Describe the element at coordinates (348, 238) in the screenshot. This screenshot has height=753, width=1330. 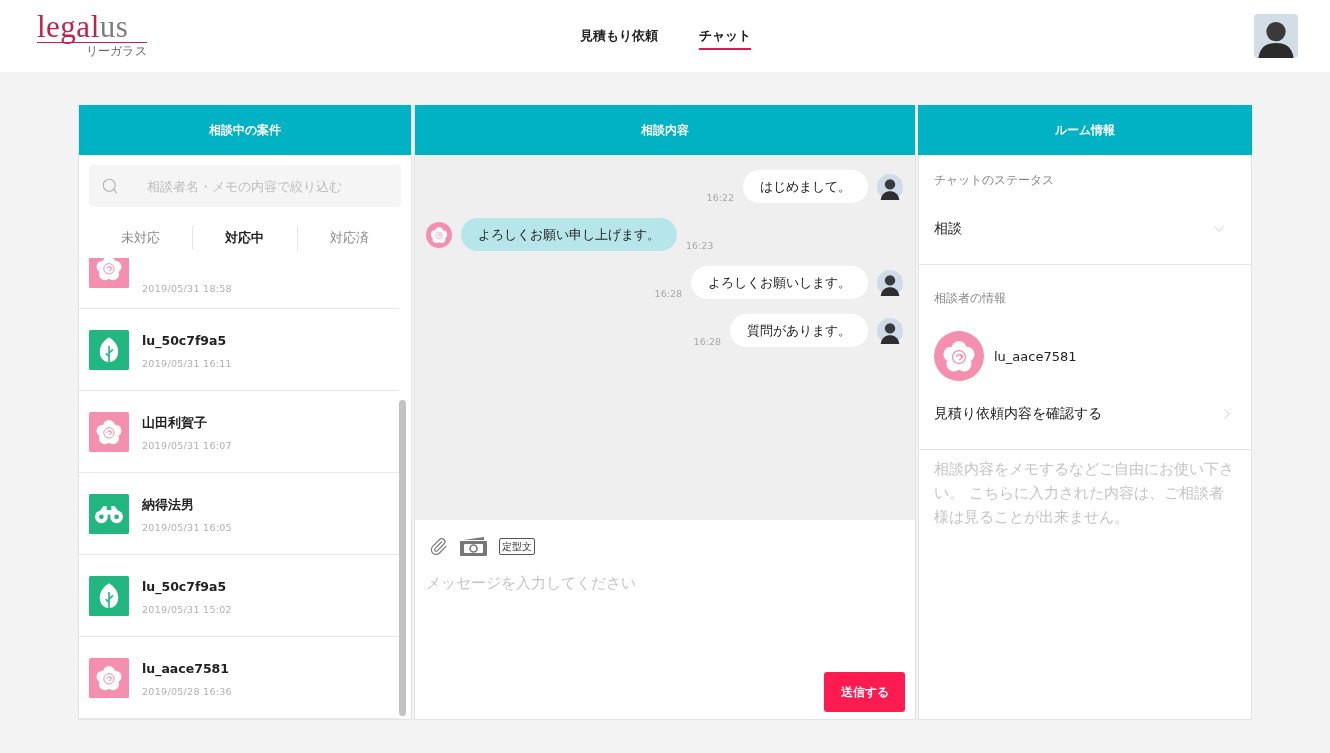
I see `filter-tab: 対応済` at that location.